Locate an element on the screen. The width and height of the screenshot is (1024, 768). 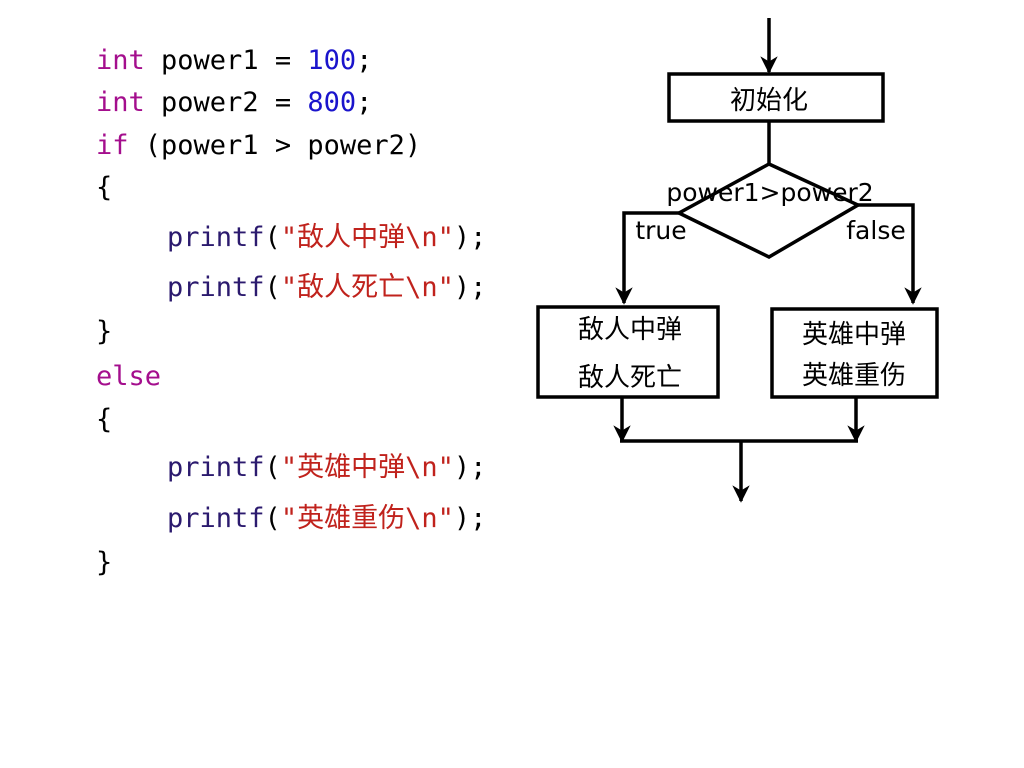
condition-label: power1>power2 is located at coordinates (769, 192).